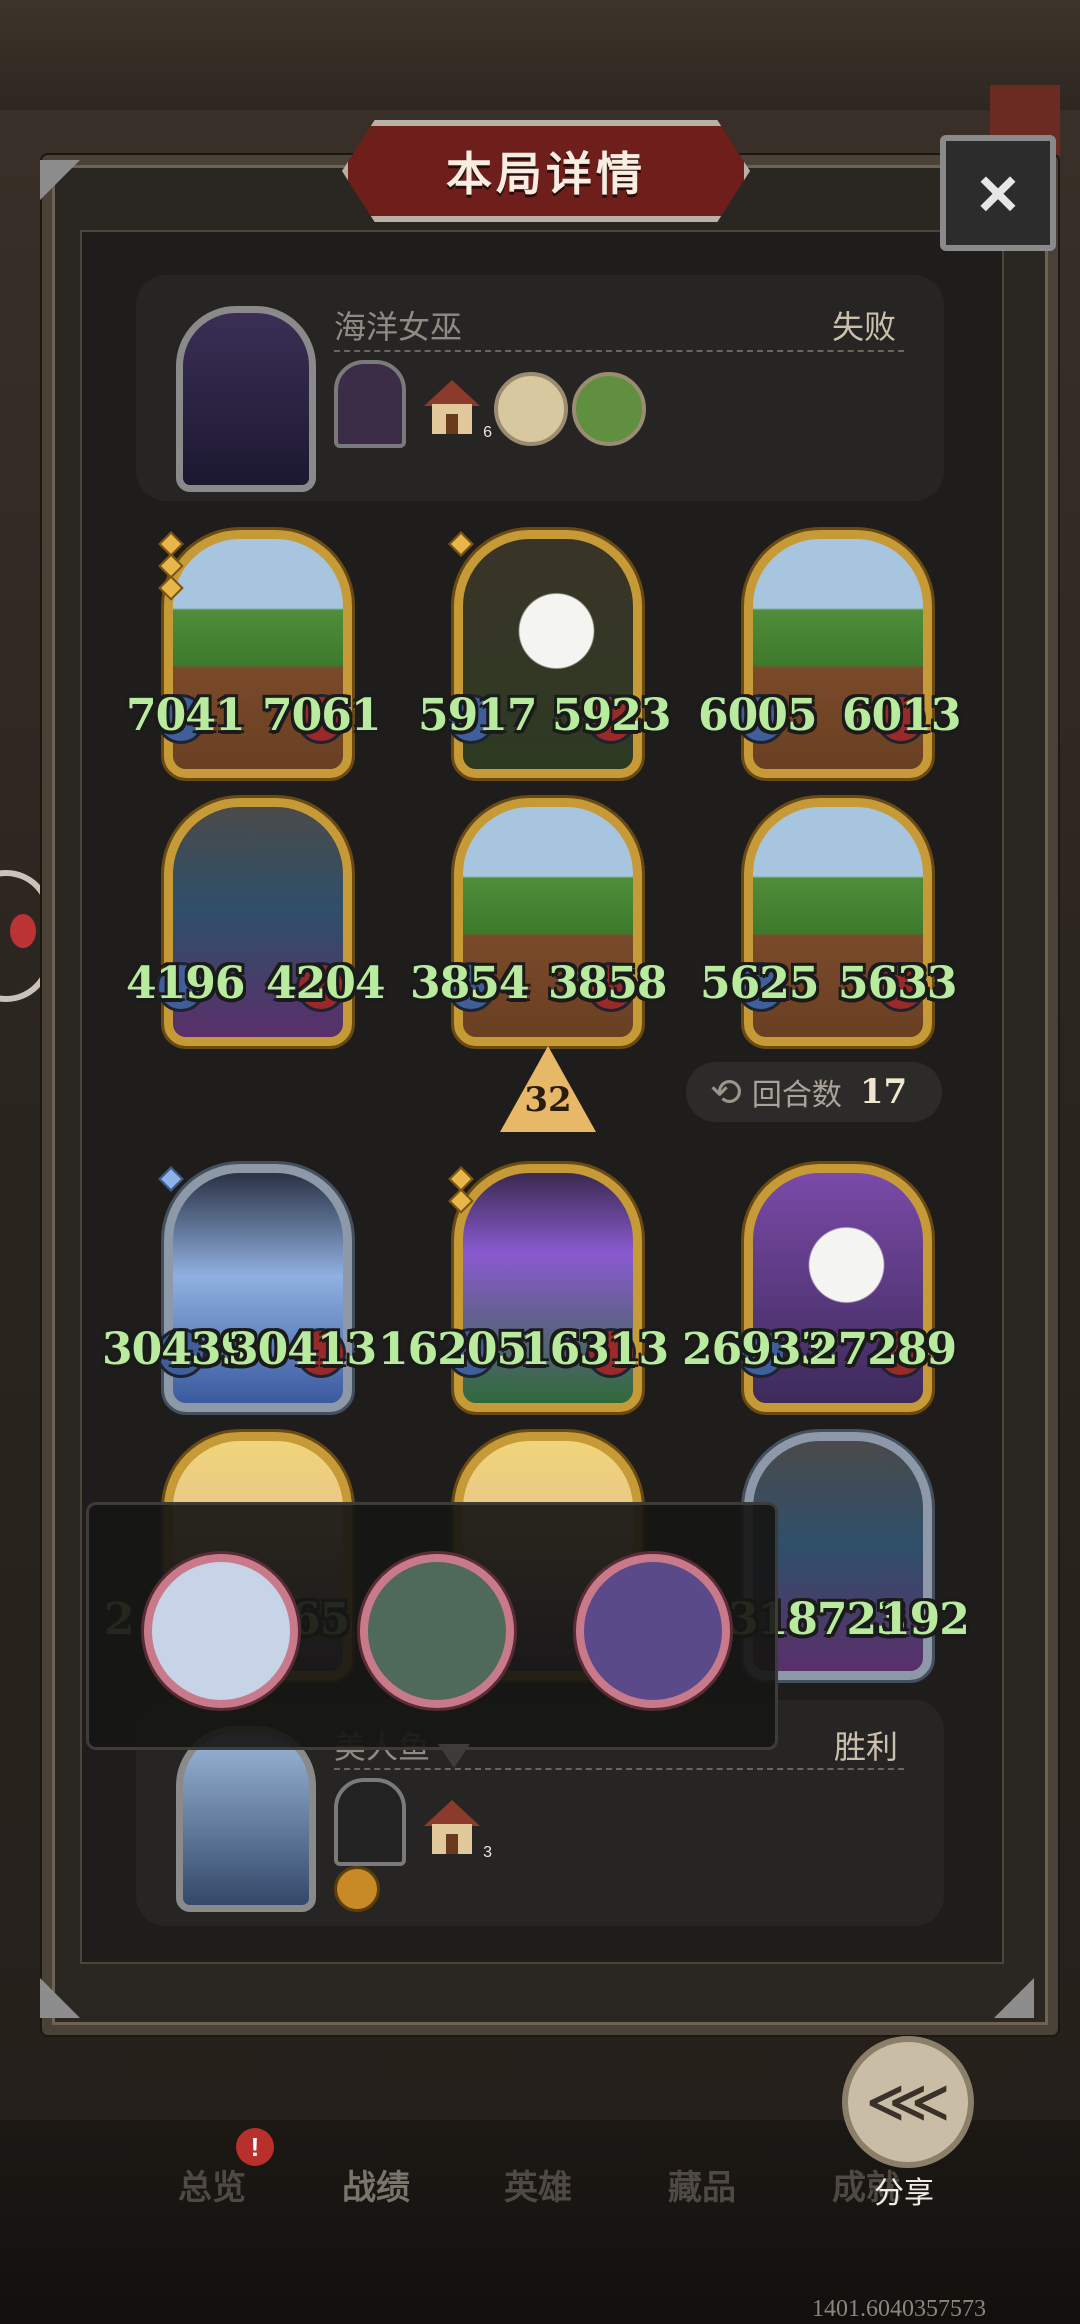 The image size is (1080, 2324). I want to click on rounds-label: 回合数, so click(796, 1095).